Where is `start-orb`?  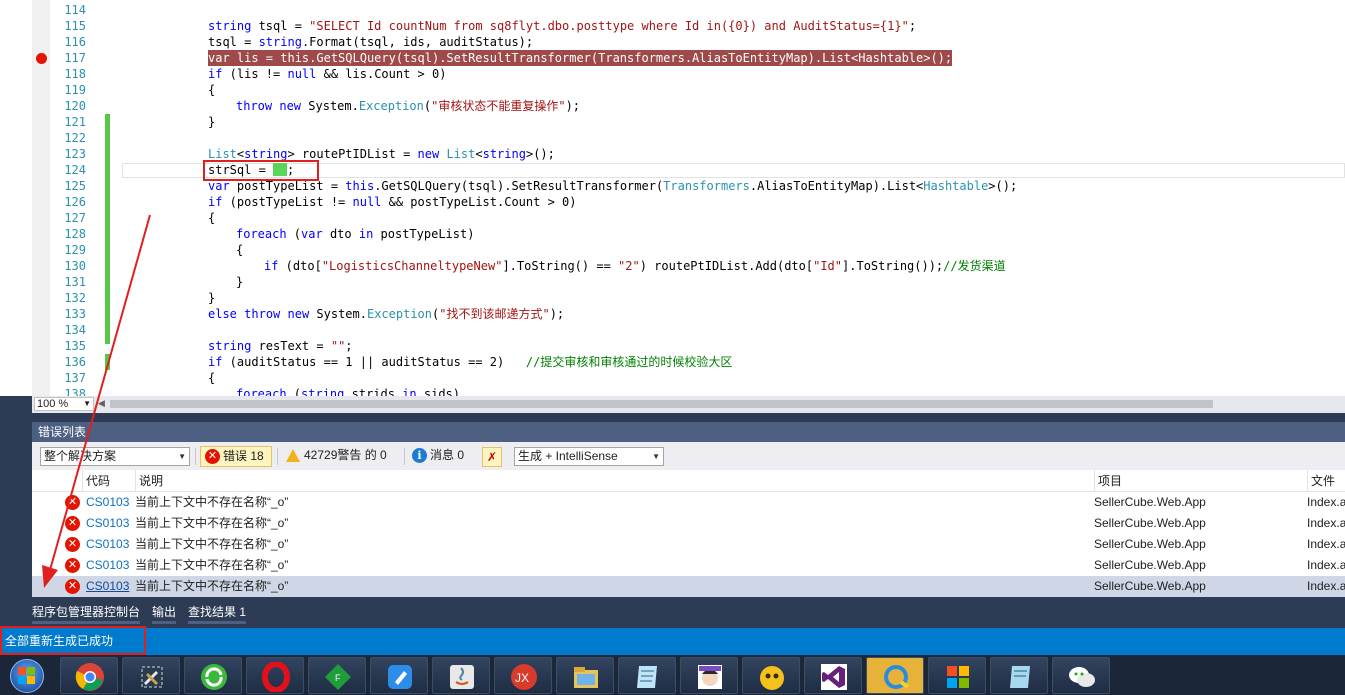 start-orb is located at coordinates (26, 675).